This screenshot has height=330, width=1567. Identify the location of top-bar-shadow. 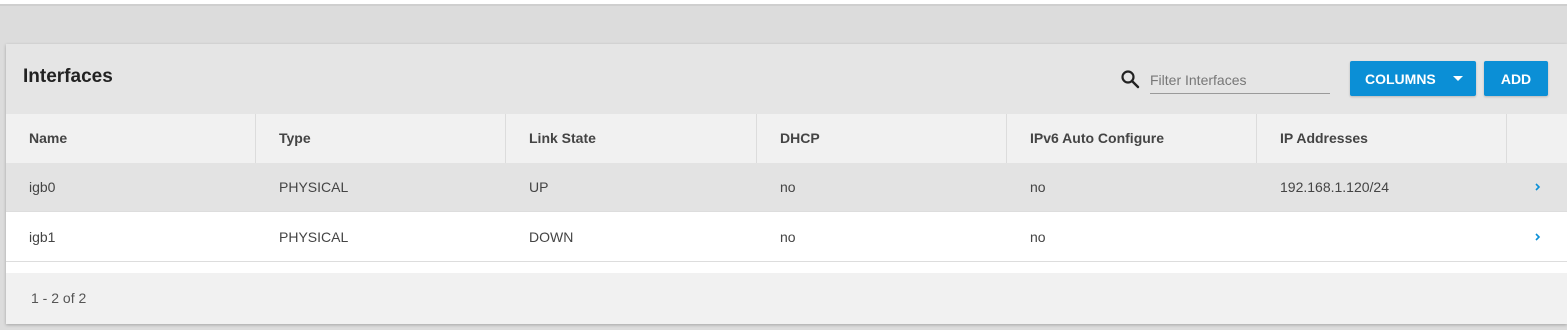
(783, 5).